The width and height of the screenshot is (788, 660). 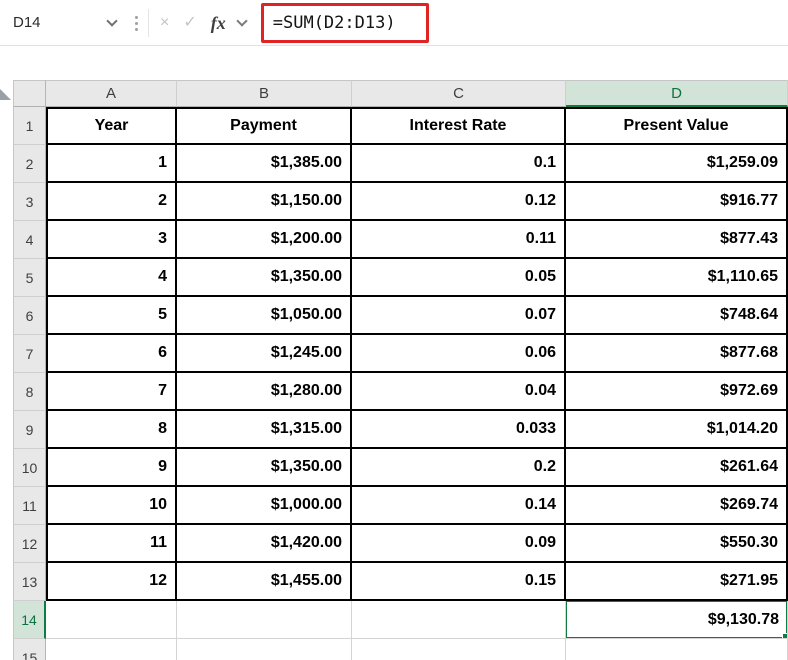 I want to click on cell-C14, so click(x=459, y=620).